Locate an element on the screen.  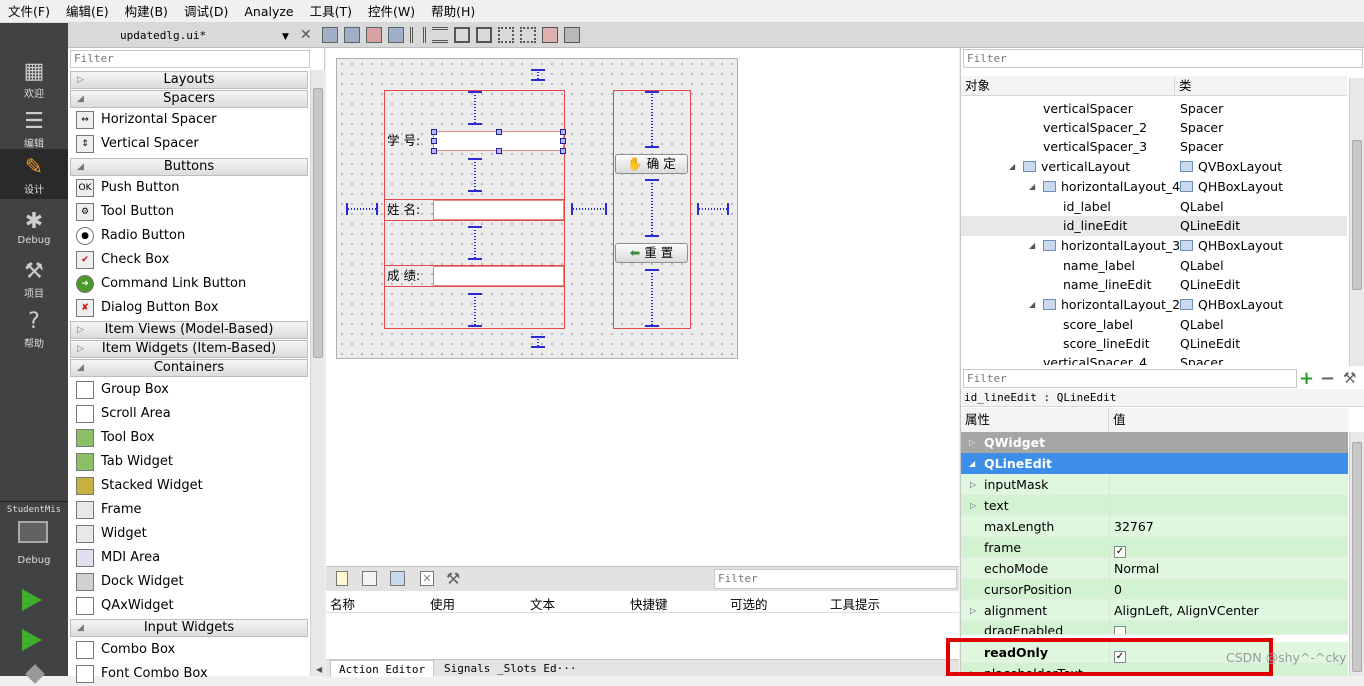
property-row-alignment: ▷ alignment AlignLeft, AlignVCenter is located at coordinates (1154, 610).